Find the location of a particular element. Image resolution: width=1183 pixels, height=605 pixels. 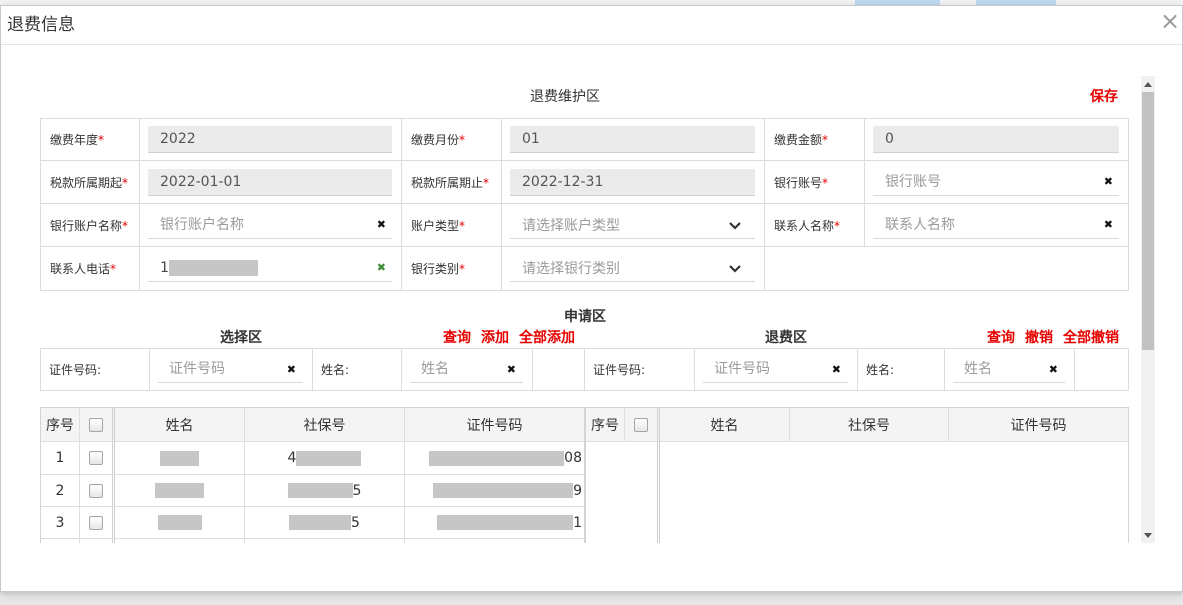

refund-id-search-field: ✖ is located at coordinates (775, 369).